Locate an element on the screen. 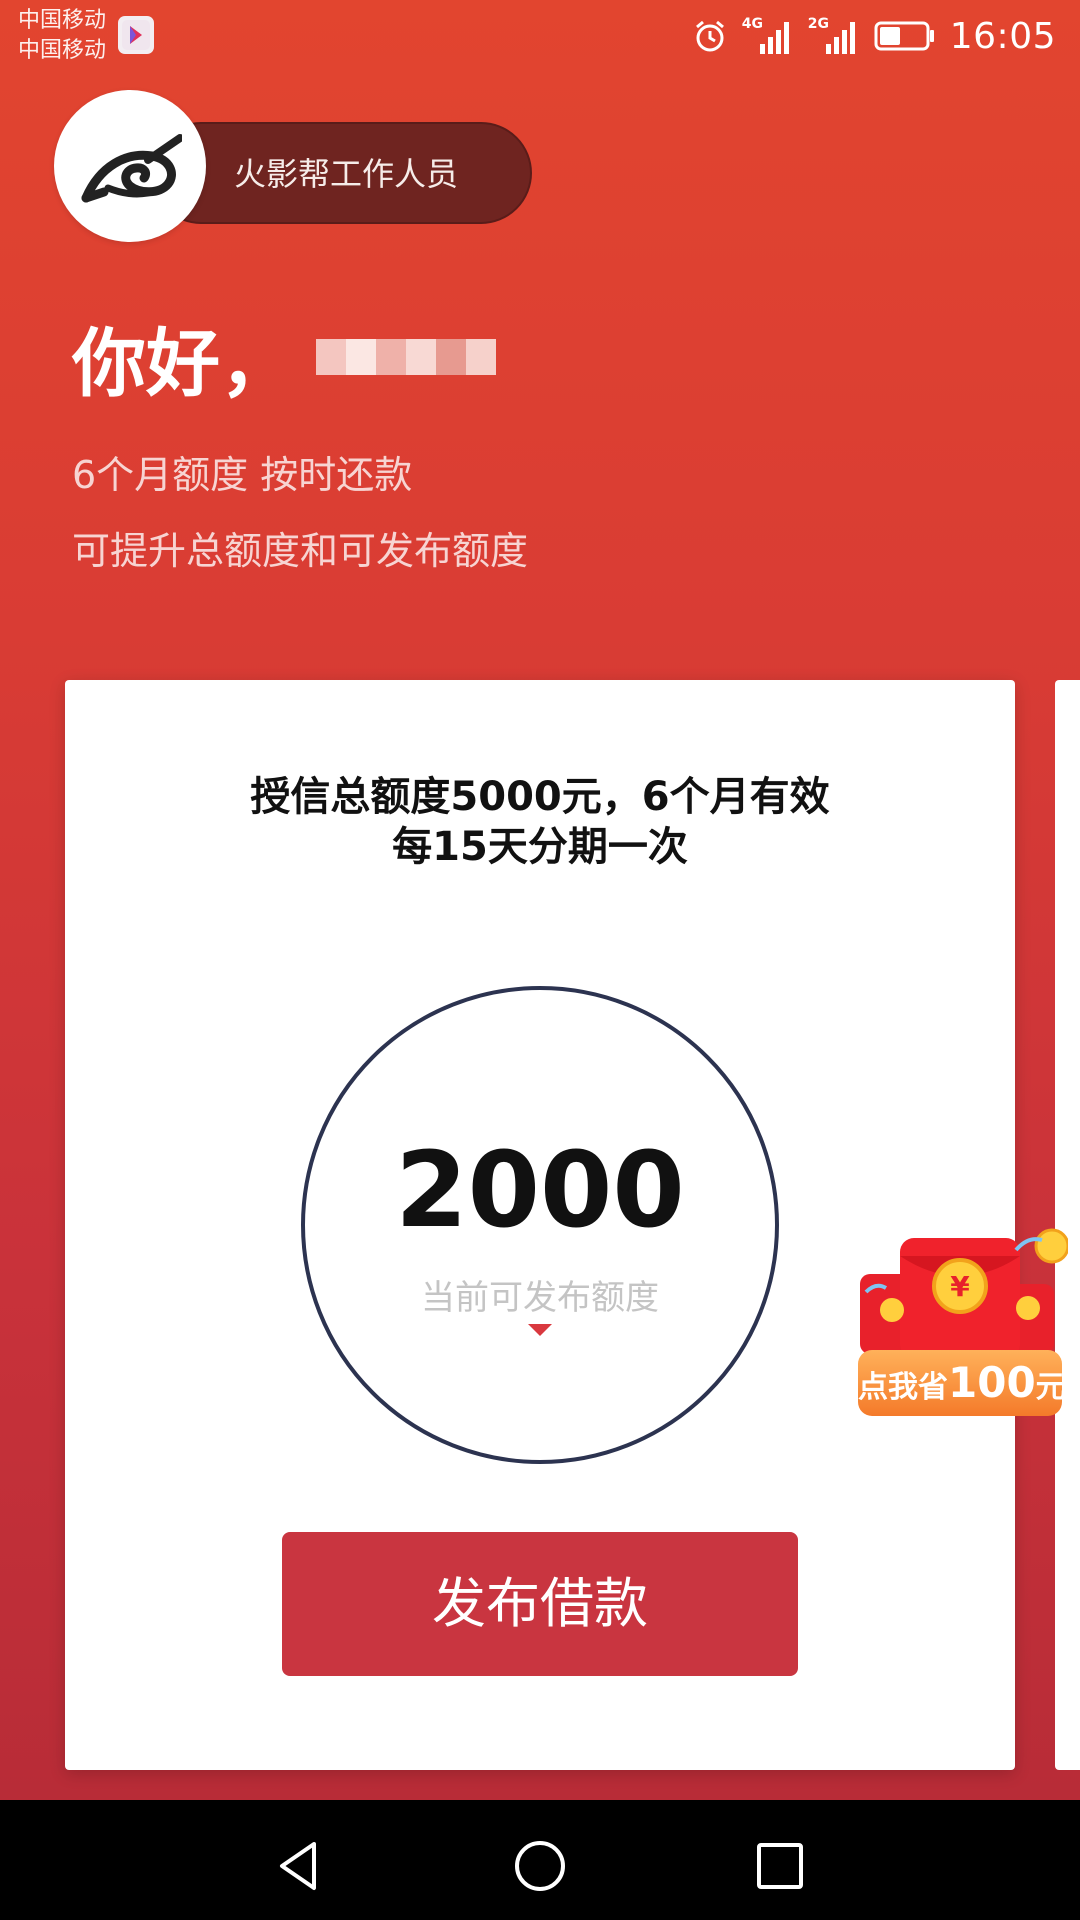 The image size is (1080, 1920). staff-badge: 火影帮工作人员 is located at coordinates (341, 173).